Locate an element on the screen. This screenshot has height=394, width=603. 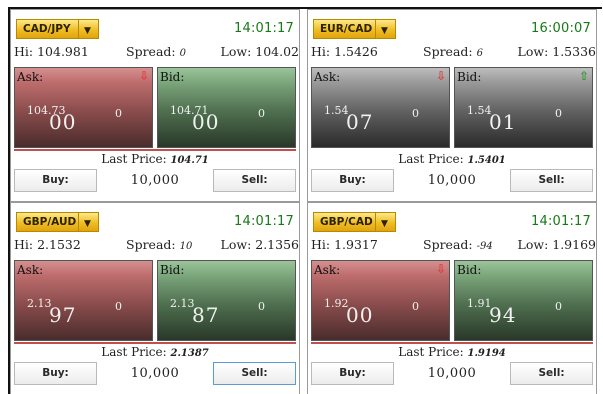
ask-quote-button: Ask: ⇩ 1.54 07 0 is located at coordinates (380, 107).